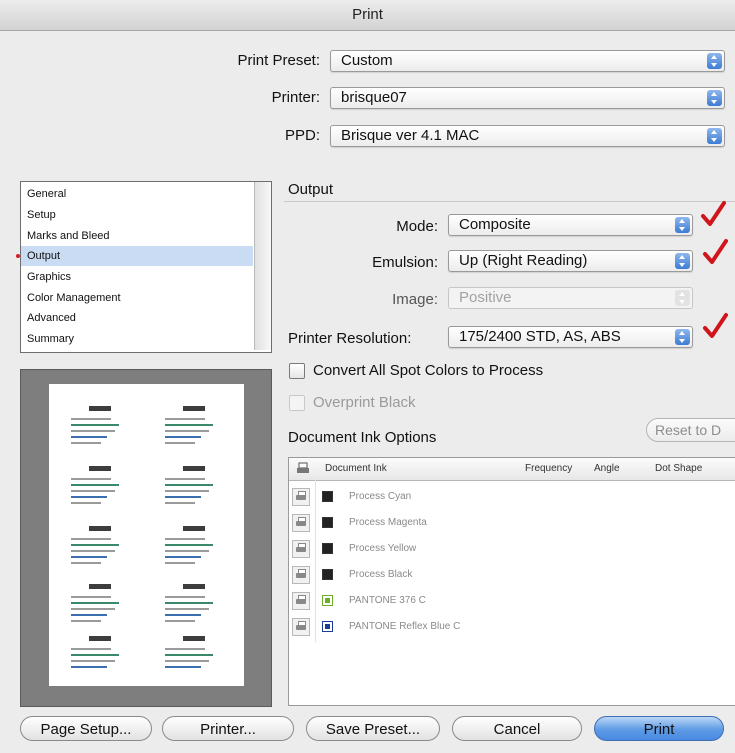 The width and height of the screenshot is (735, 753). I want to click on category-item-general: General, so click(137, 194).